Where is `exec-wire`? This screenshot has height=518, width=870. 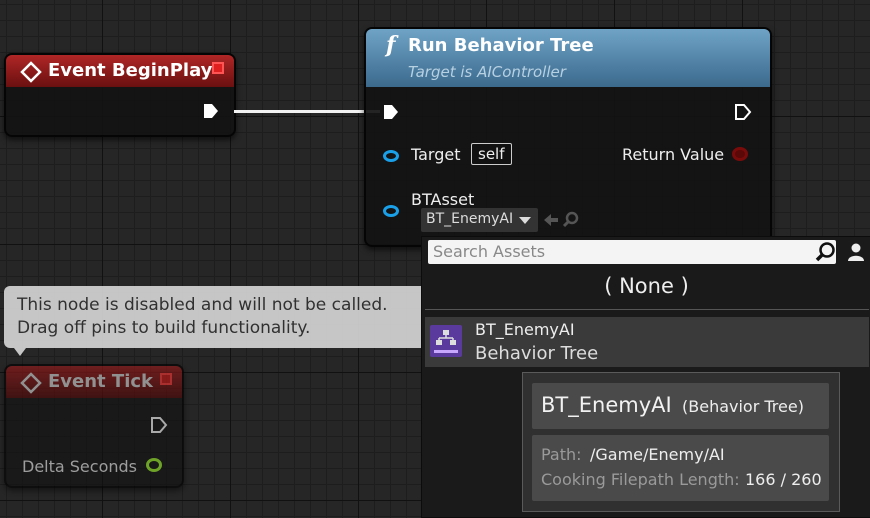
exec-wire is located at coordinates (307, 111).